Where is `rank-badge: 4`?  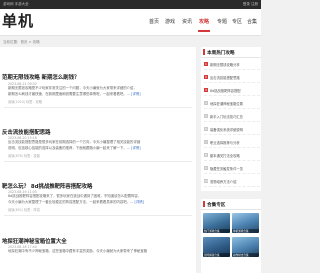
rank-badge: 4 is located at coordinates (206, 102).